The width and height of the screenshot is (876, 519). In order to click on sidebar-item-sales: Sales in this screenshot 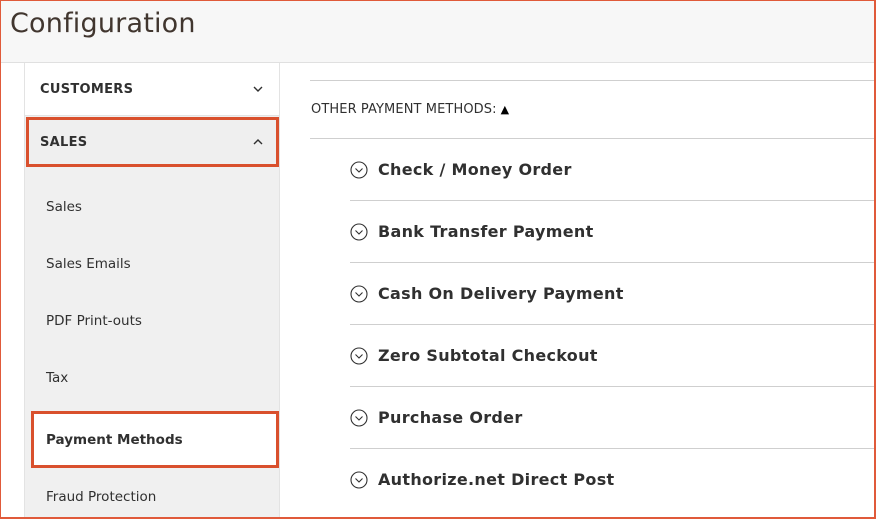, I will do `click(64, 207)`.